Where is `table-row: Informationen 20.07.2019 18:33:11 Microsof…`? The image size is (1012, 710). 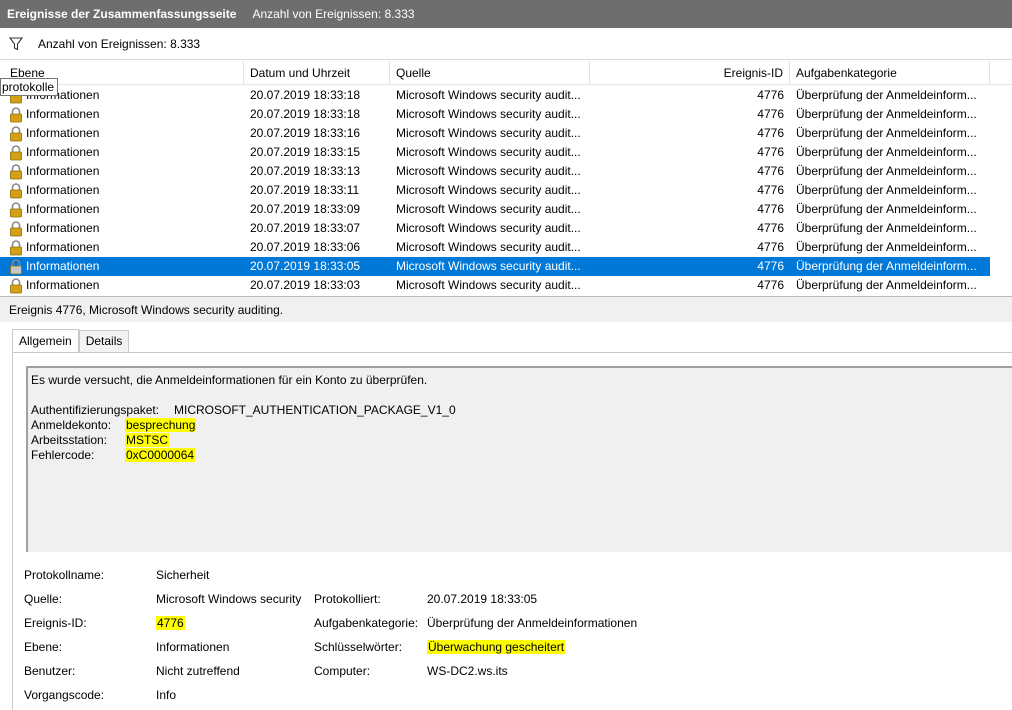 table-row: Informationen 20.07.2019 18:33:11 Microsof… is located at coordinates (506, 190).